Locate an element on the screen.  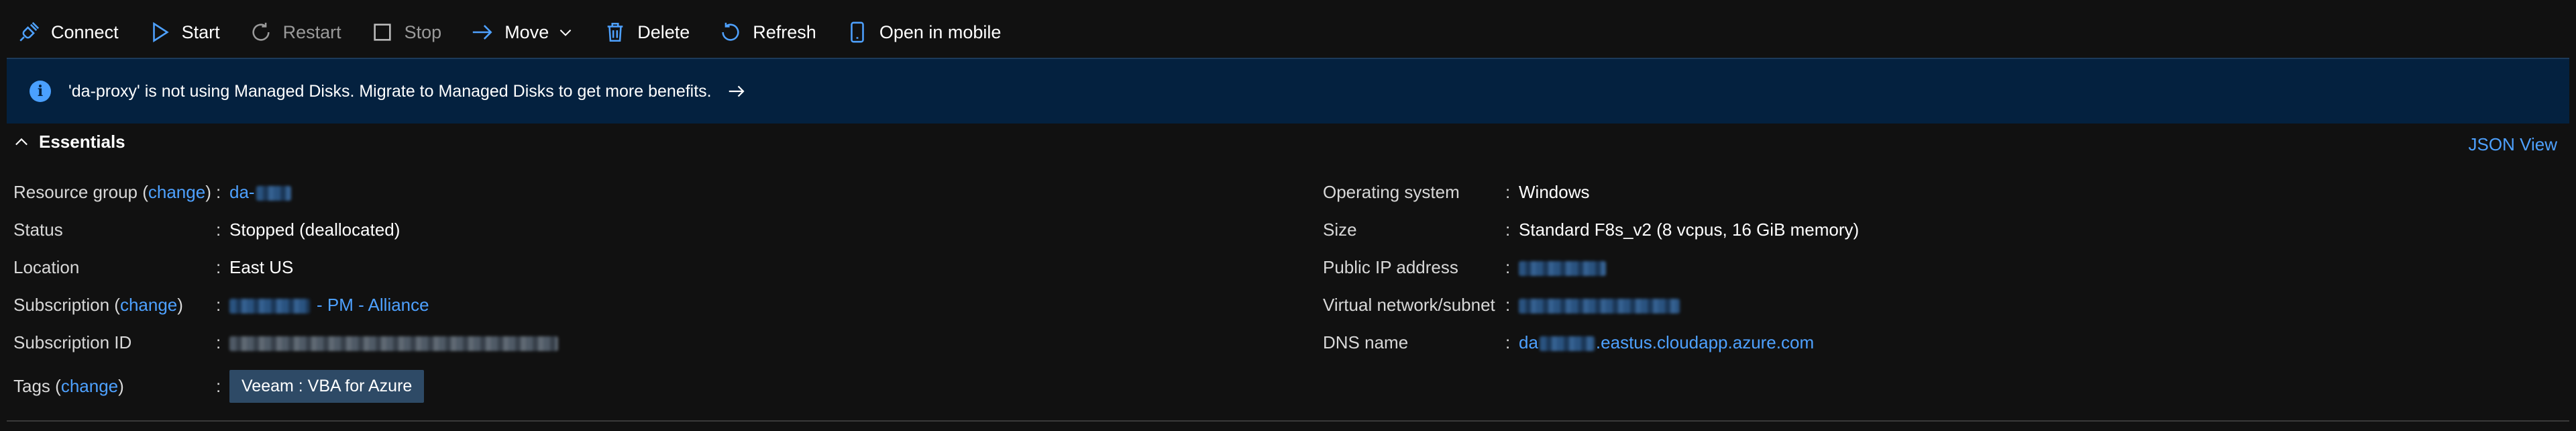
os-label: Operating system is located at coordinates (1391, 192).